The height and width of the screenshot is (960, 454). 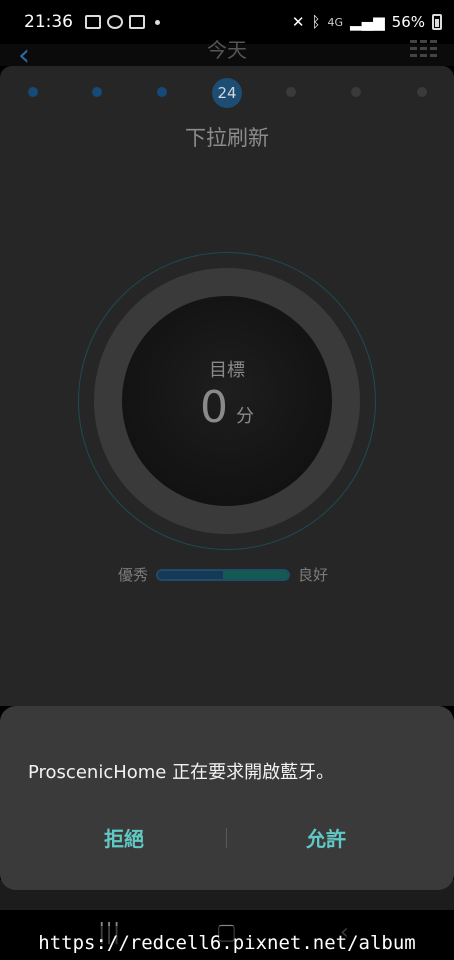 I want to click on menu-icon, so click(x=425, y=50).